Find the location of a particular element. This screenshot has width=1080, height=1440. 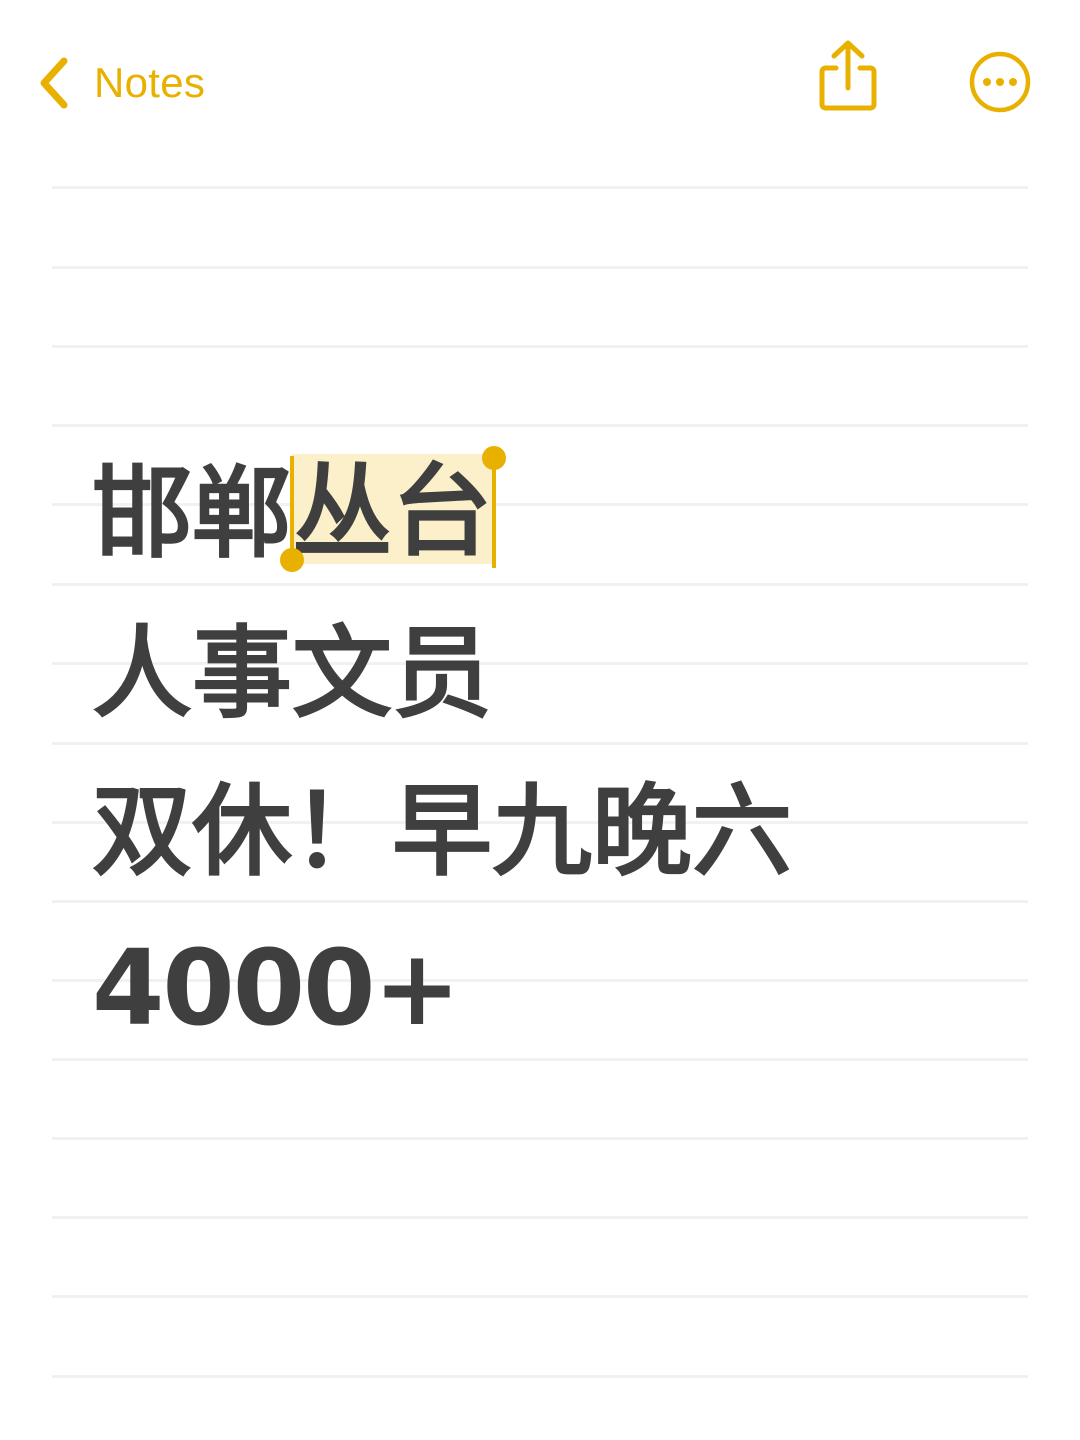

back-button: Notes is located at coordinates (120, 83).